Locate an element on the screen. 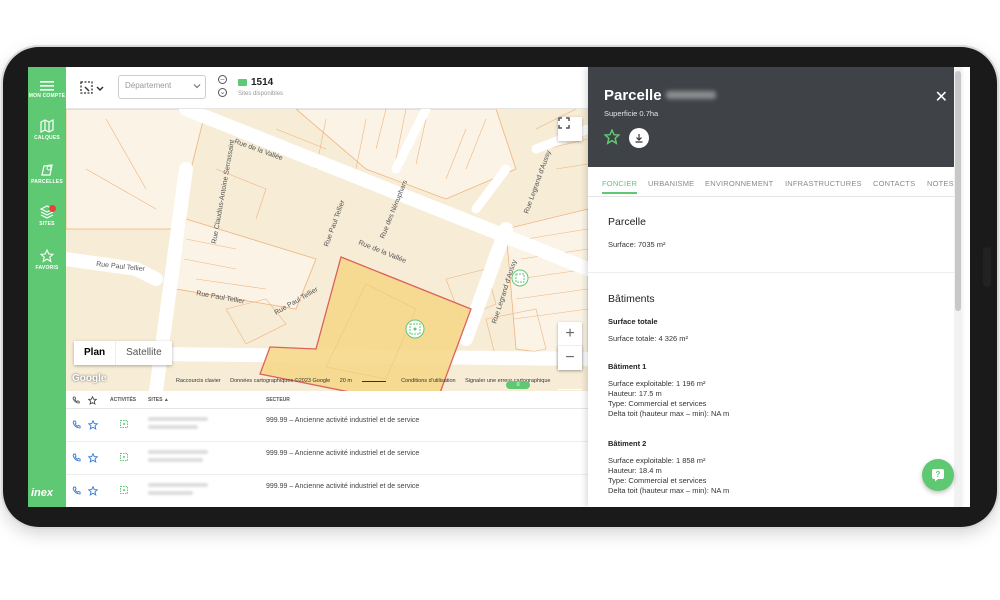  section-title-parcelle: Parcelle is located at coordinates (627, 222).